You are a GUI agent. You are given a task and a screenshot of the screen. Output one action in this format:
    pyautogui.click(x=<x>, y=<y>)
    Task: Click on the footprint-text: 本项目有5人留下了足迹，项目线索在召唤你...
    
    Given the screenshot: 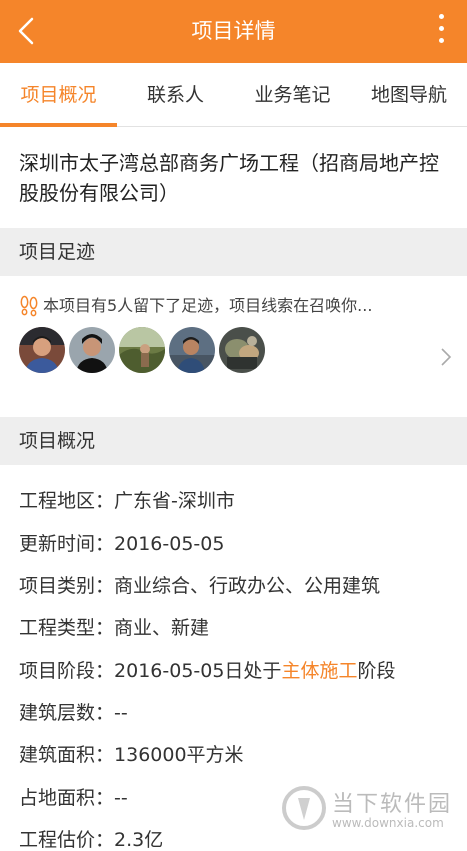 What is the action you would take?
    pyautogui.click(x=208, y=305)
    